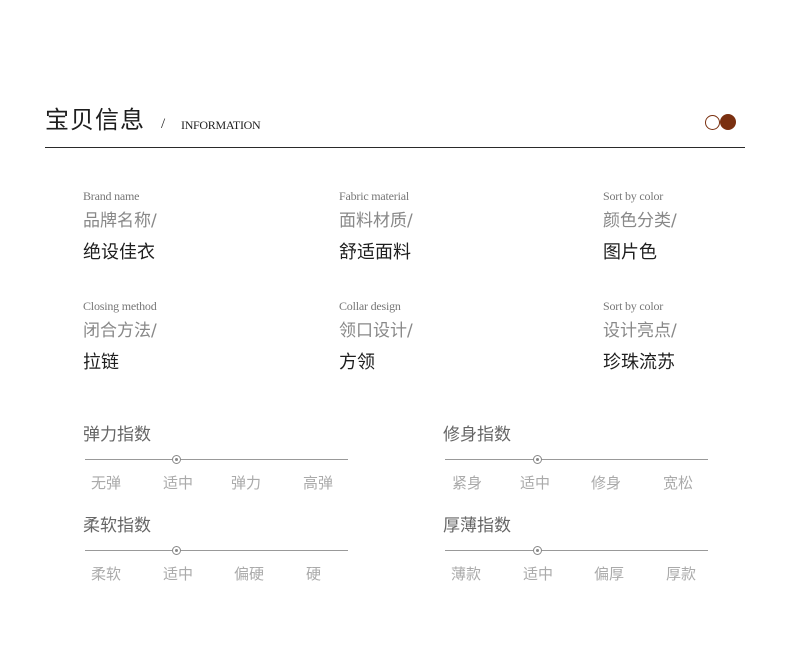  Describe the element at coordinates (117, 435) in the screenshot. I see `scale-title: 弹力指数` at that location.